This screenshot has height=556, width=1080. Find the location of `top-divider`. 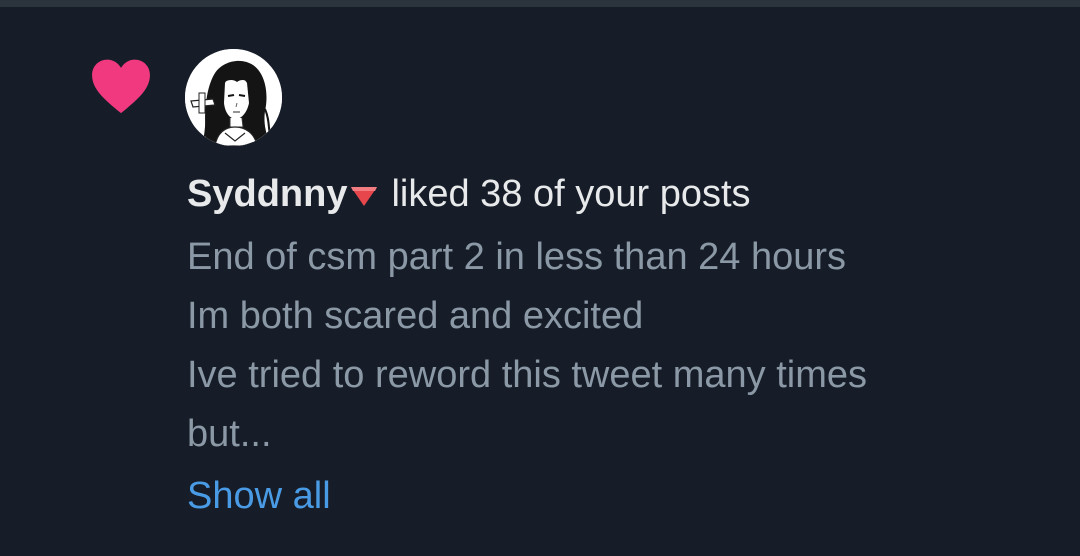

top-divider is located at coordinates (540, 3).